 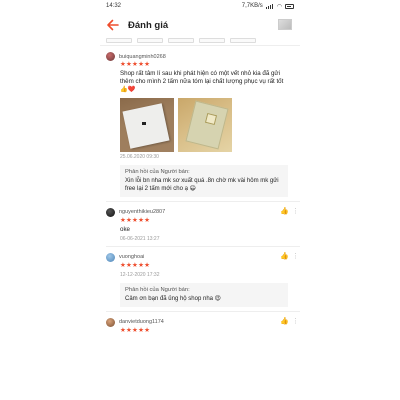 I want to click on network-speed: 7,7KB/s, so click(x=252, y=6).